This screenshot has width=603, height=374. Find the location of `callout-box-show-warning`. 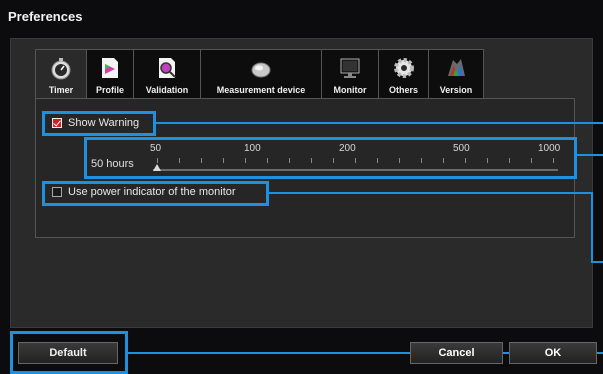

callout-box-show-warning is located at coordinates (99, 123).